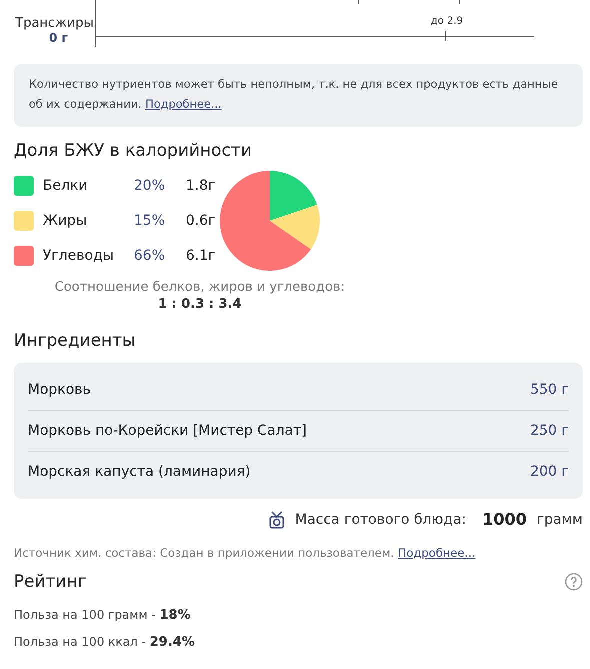 The image size is (590, 669). I want to click on legend-grams: 1.8г, so click(201, 186).